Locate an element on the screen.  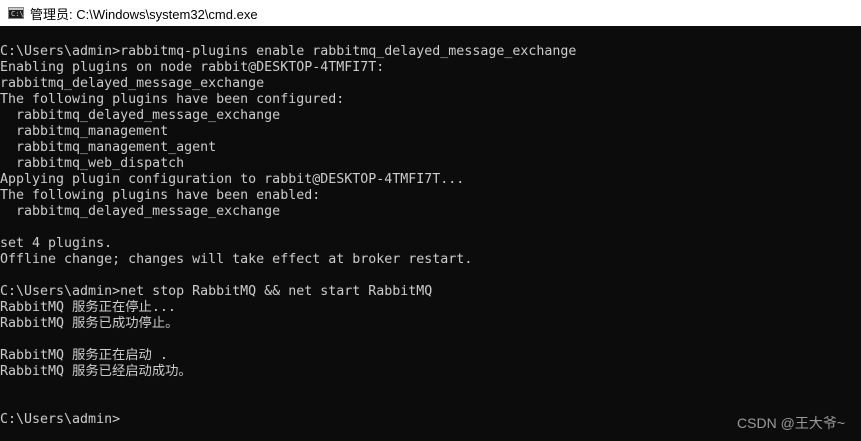
console-line: rabbitmq_management_agent is located at coordinates (108, 147).